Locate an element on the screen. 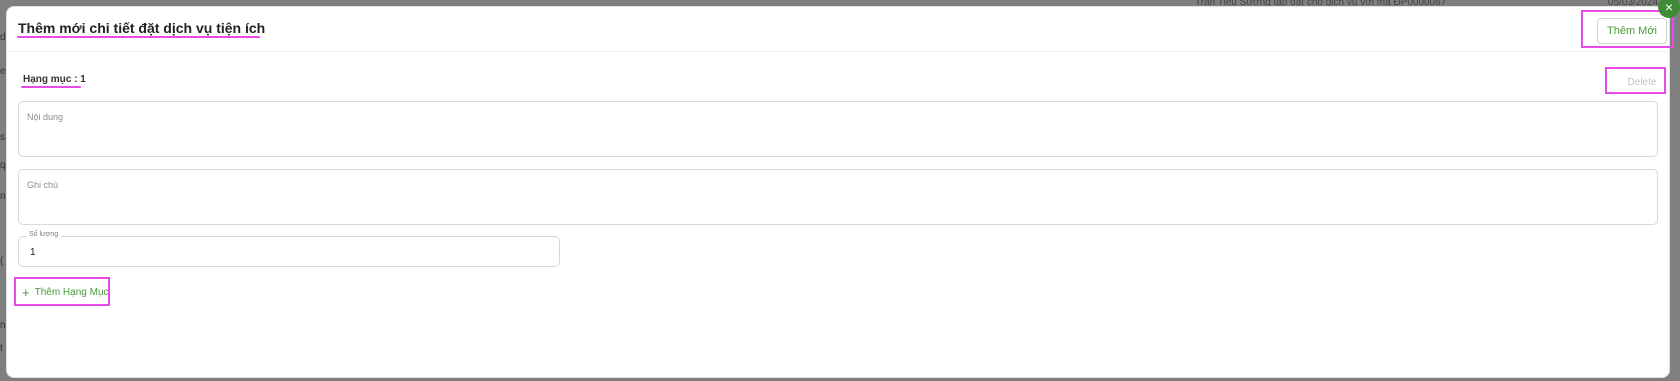  content-textarea: Nội dung is located at coordinates (838, 129).